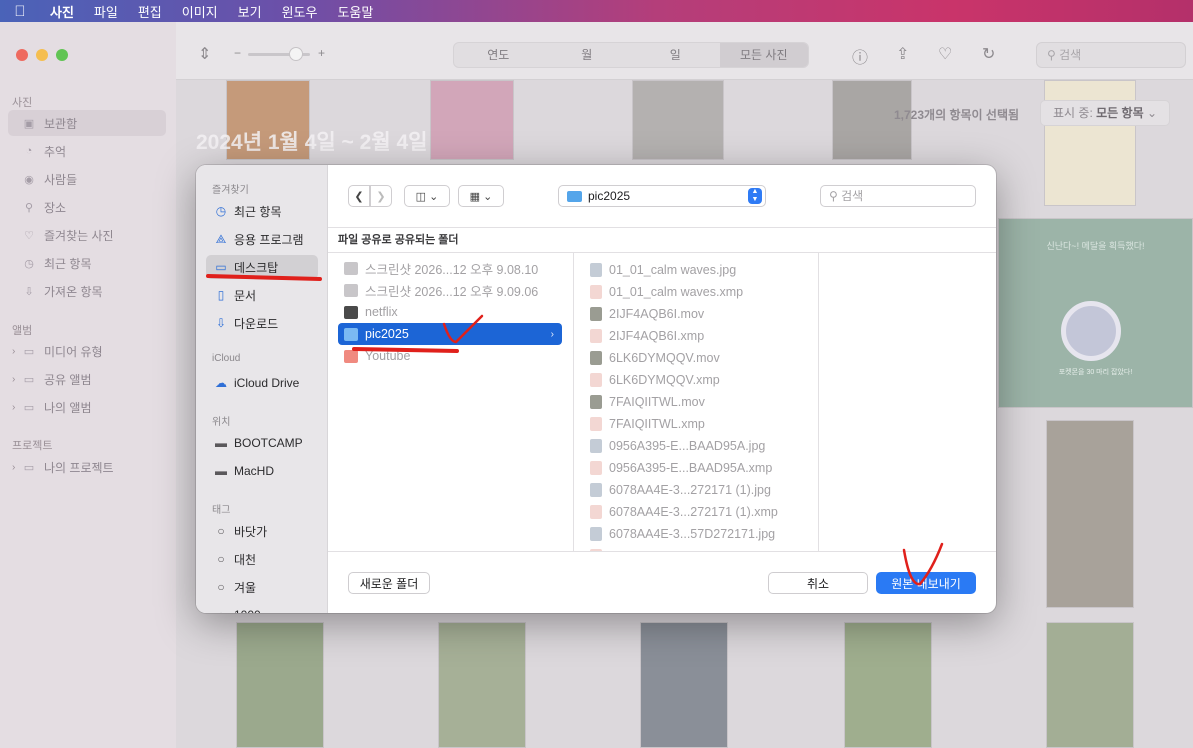 This screenshot has height=748, width=1193. I want to click on view-segment: 일, so click(675, 55).